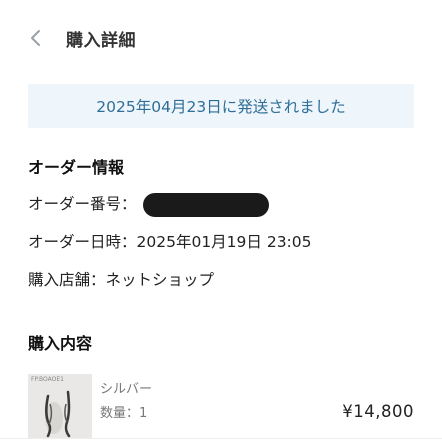  What do you see at coordinates (126, 389) in the screenshot?
I see `product-color: シルバー` at bounding box center [126, 389].